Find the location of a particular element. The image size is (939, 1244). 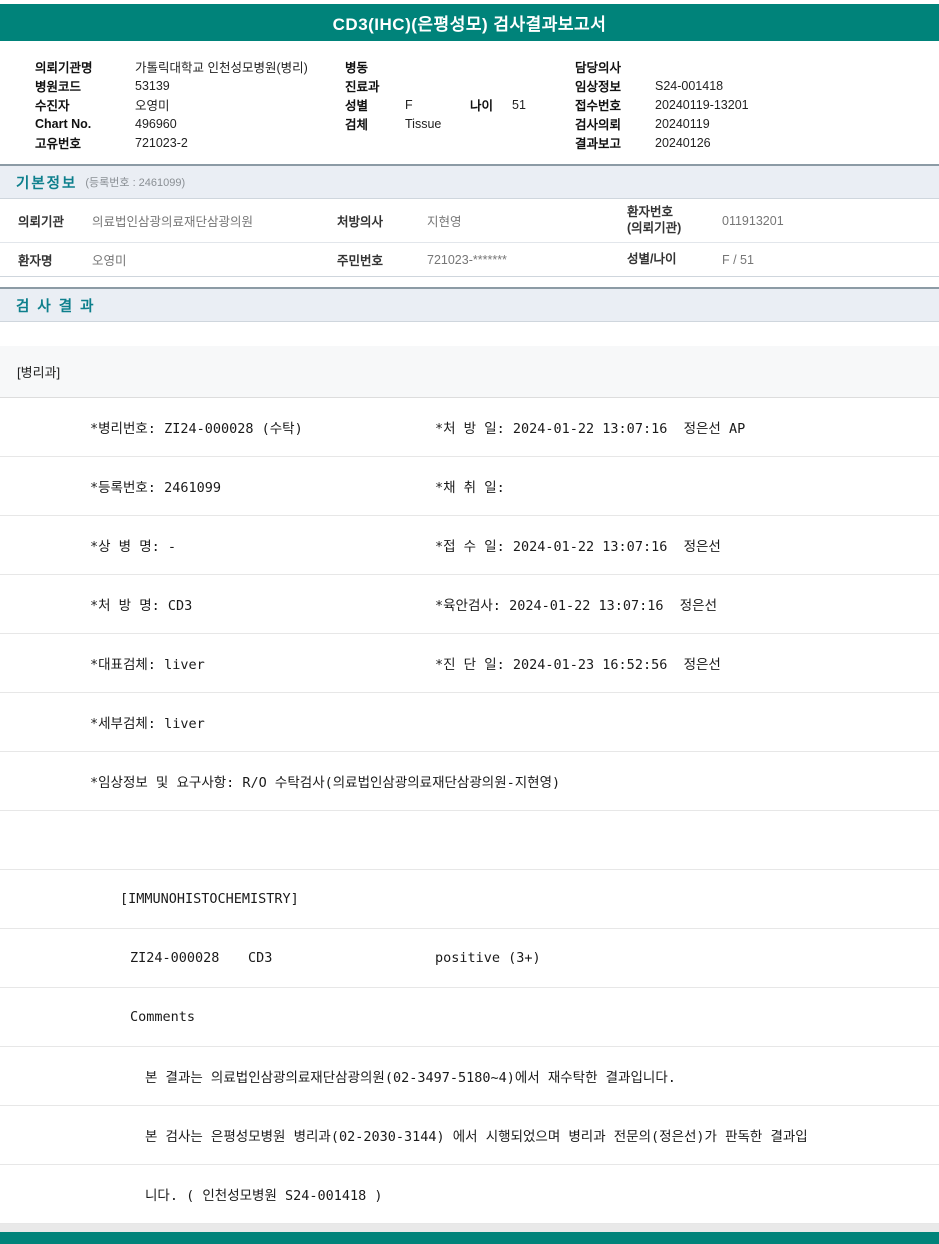

stain-name: CD3 is located at coordinates (260, 958).